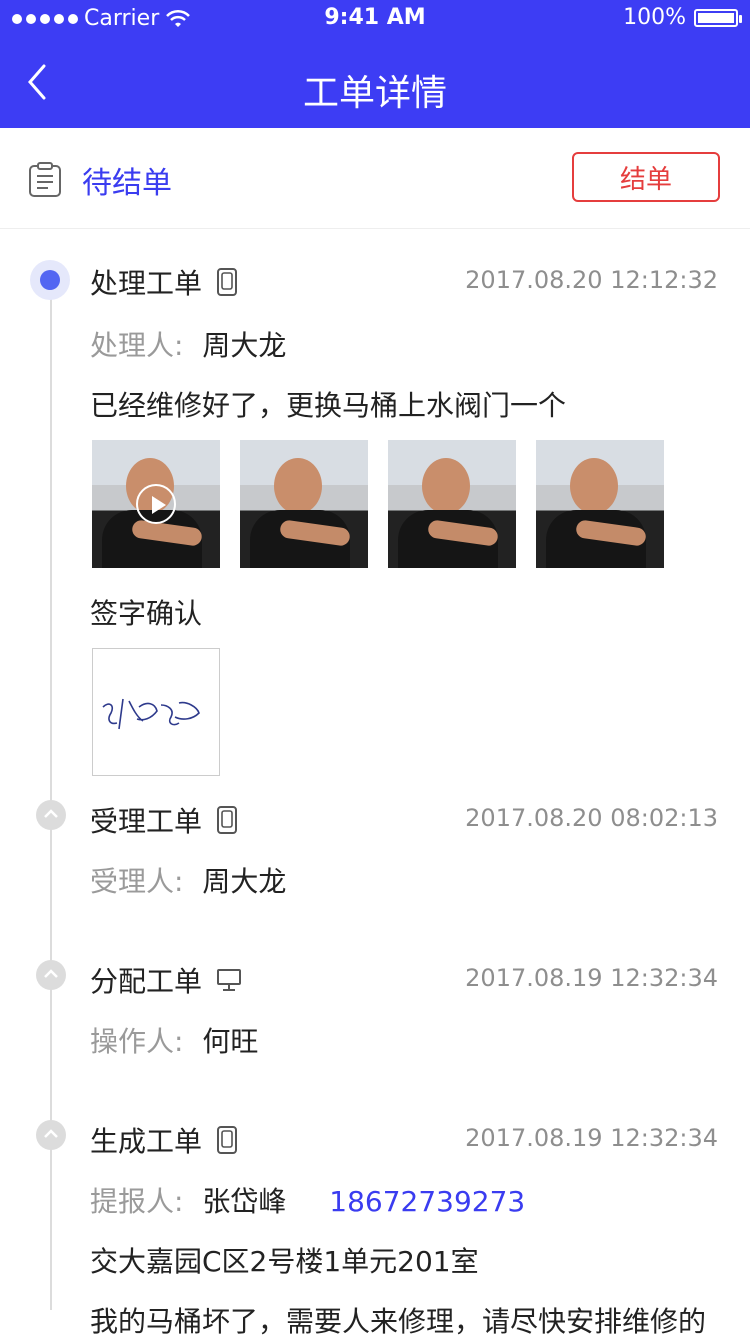  I want to click on phone-link: 18672739273, so click(427, 1201).